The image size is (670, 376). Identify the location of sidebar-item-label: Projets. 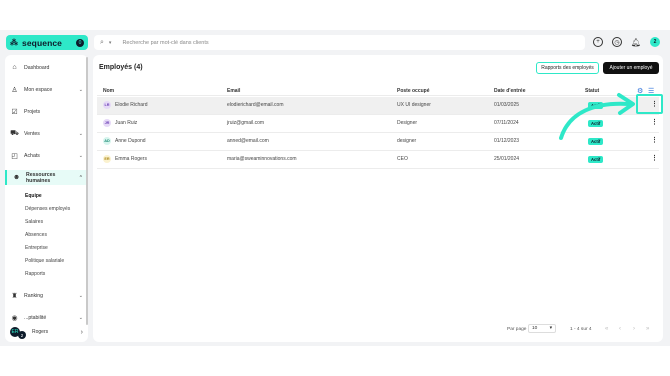
(32, 111).